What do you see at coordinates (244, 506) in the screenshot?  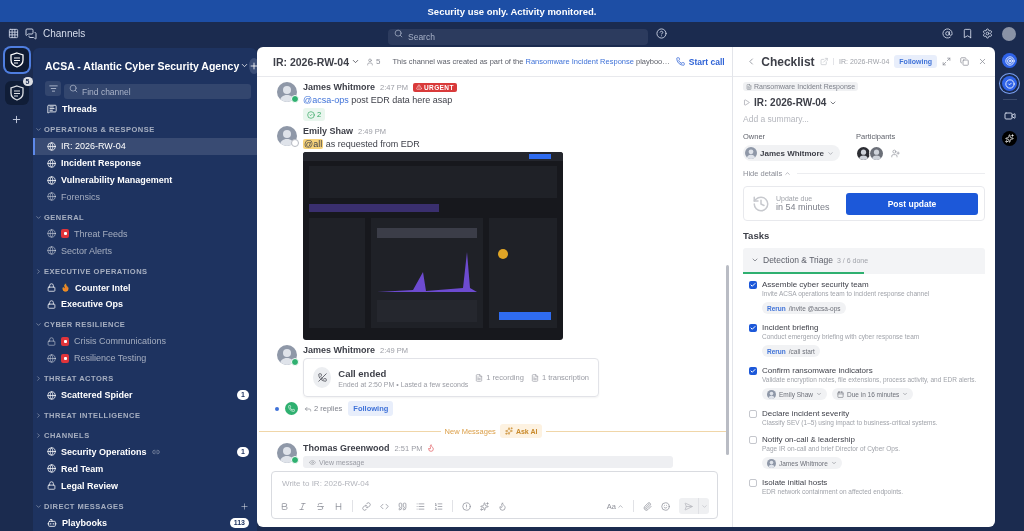 I see `add-icon` at bounding box center [244, 506].